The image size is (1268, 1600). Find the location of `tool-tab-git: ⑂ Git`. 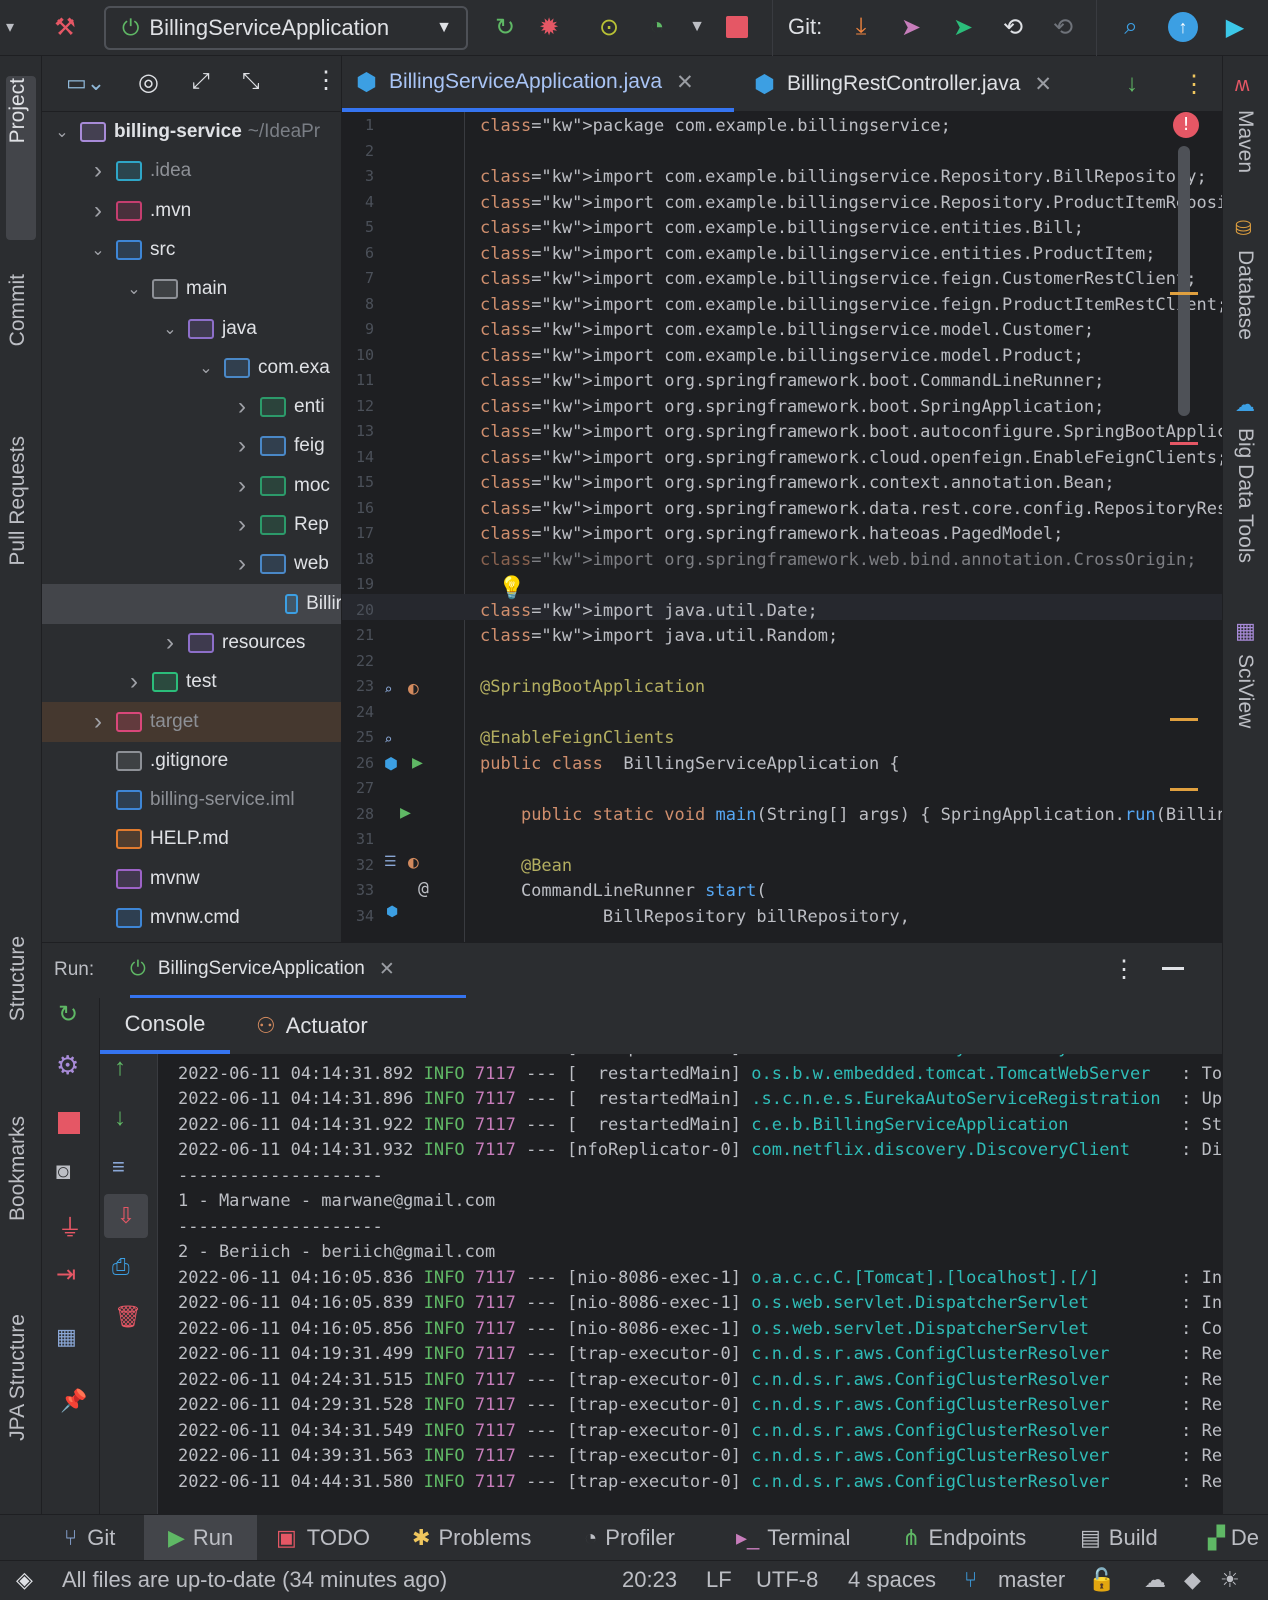

tool-tab-git: ⑂ Git is located at coordinates (89, 1538).